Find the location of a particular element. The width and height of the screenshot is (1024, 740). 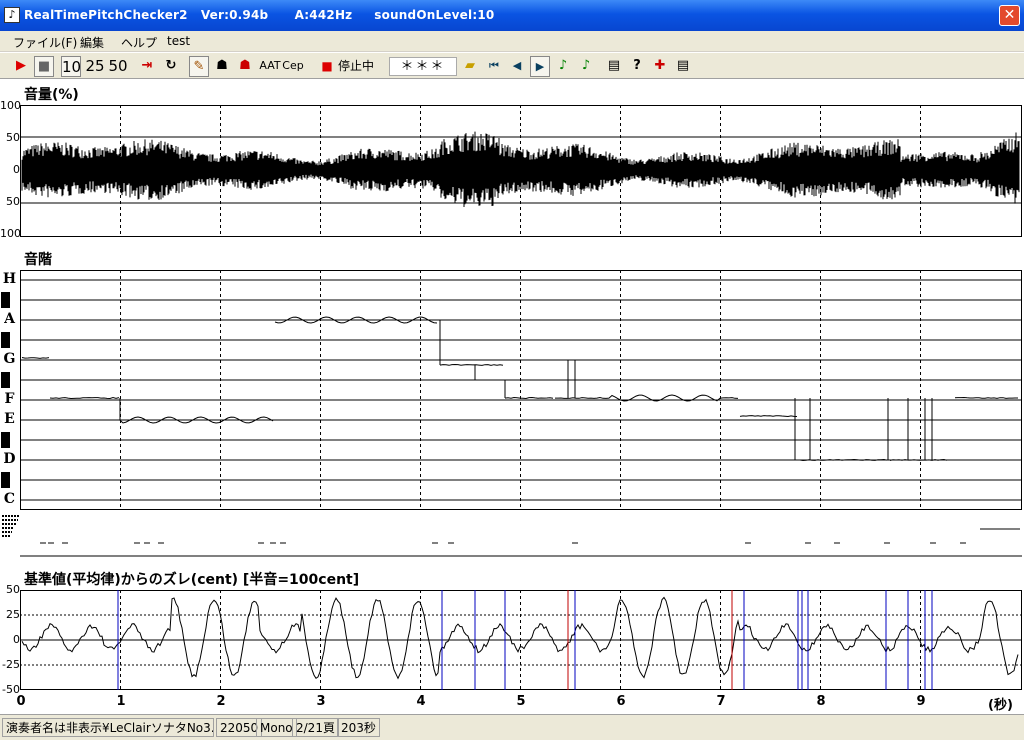

menu-edit: 編集 is located at coordinates (92, 42).